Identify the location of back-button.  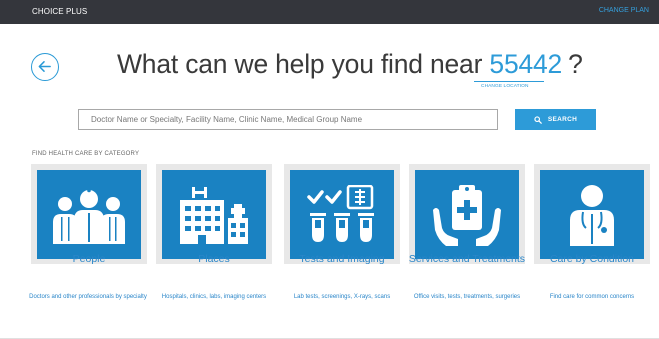
(45, 67).